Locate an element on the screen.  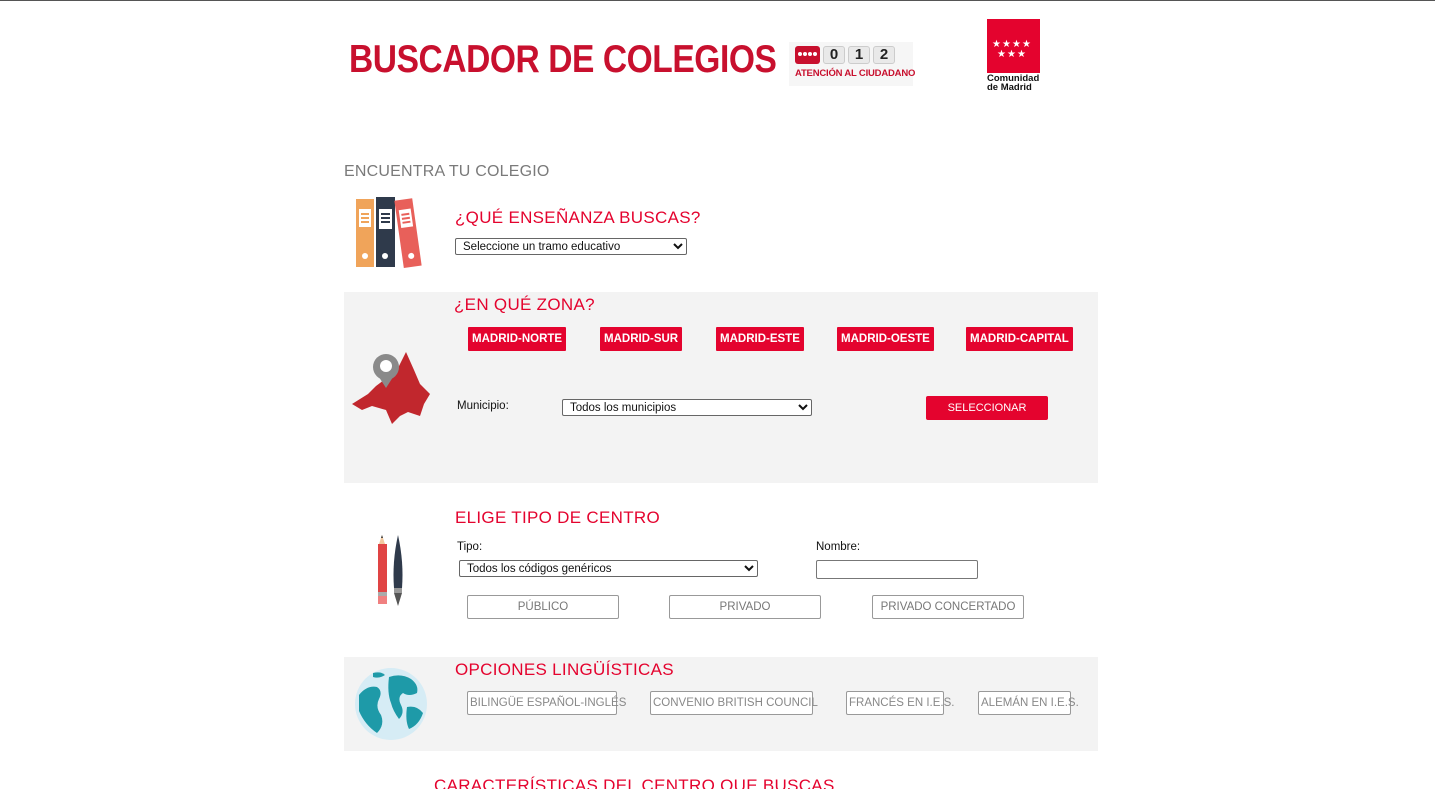
comunidad-madrid-logo: ★ ★ ★ ★ ★ ★ ★ is located at coordinates (1013, 46).